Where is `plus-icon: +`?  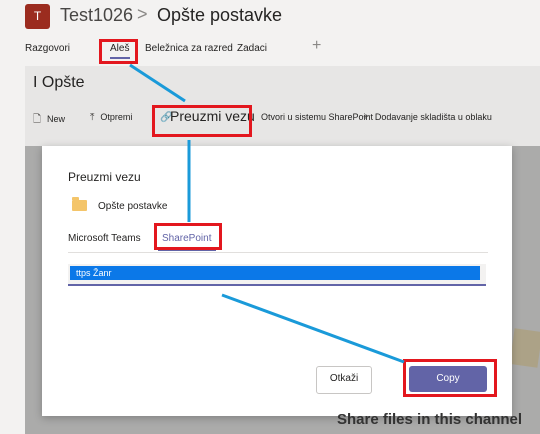 plus-icon: + is located at coordinates (366, 117).